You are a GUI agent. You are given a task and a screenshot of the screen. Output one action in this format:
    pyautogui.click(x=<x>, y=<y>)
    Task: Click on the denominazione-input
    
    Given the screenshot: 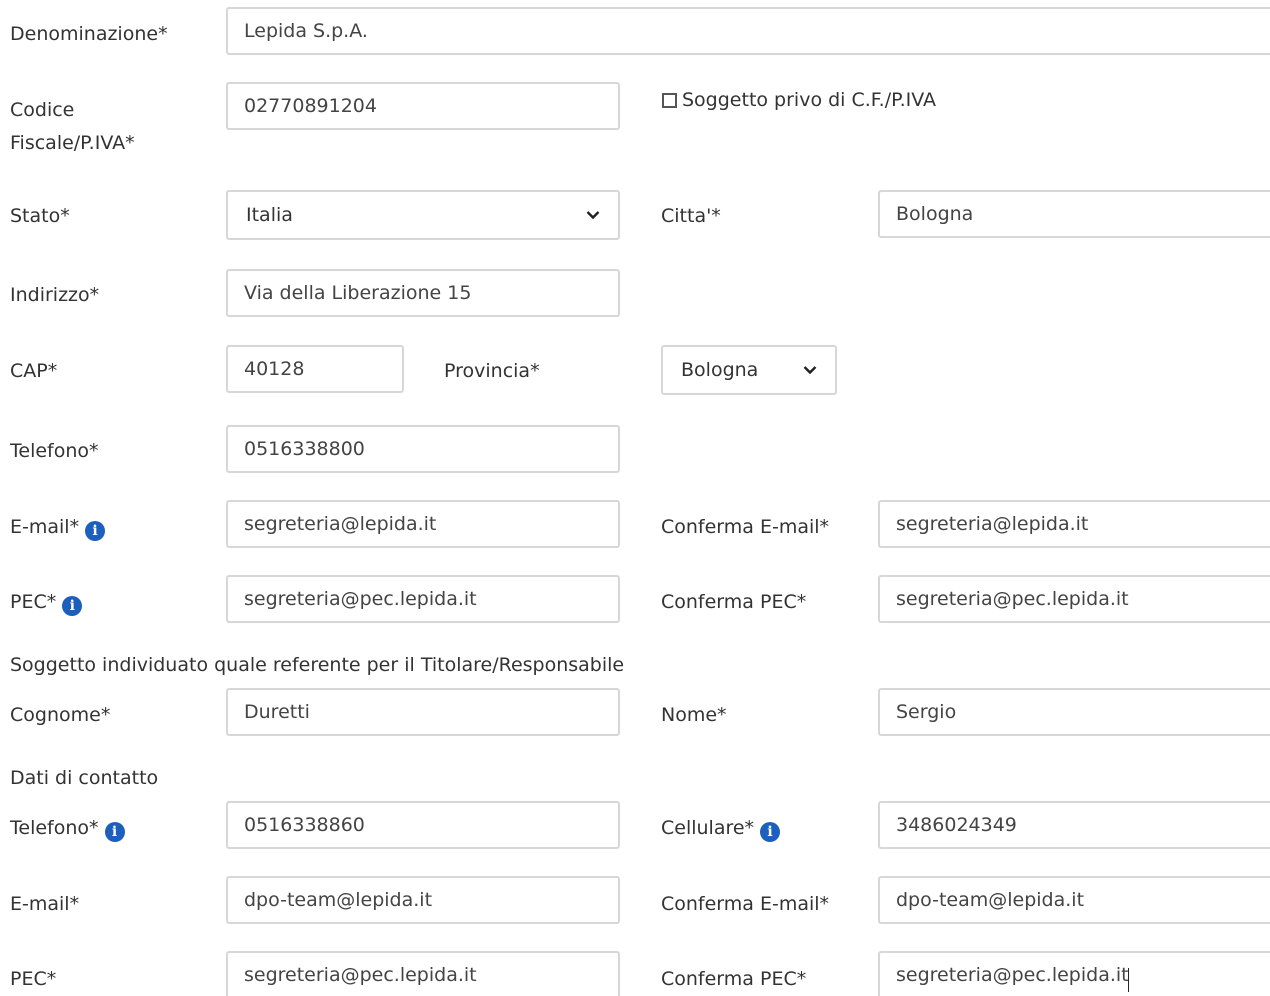 What is the action you would take?
    pyautogui.click(x=748, y=31)
    